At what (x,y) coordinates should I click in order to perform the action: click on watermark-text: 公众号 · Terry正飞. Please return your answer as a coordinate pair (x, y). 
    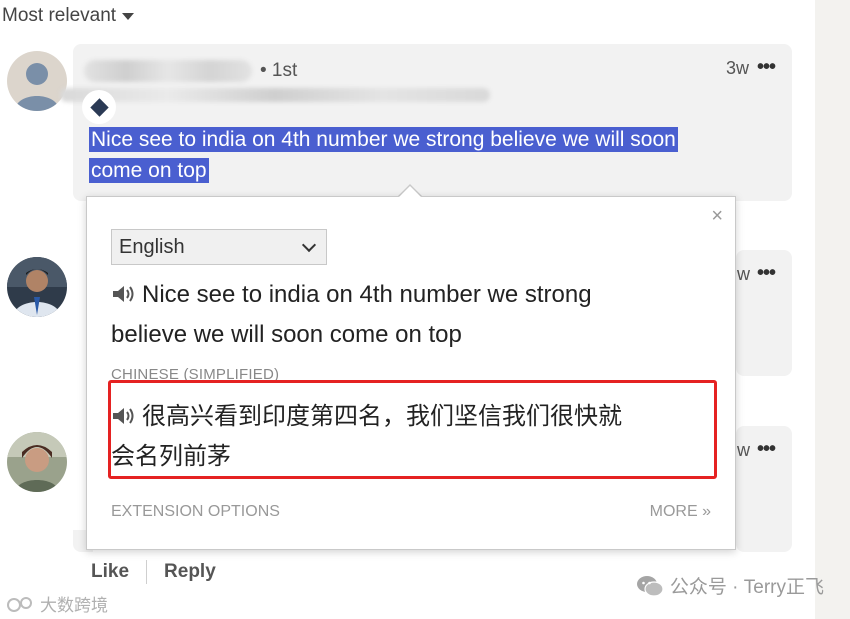
    Looking at the image, I should click on (746, 587).